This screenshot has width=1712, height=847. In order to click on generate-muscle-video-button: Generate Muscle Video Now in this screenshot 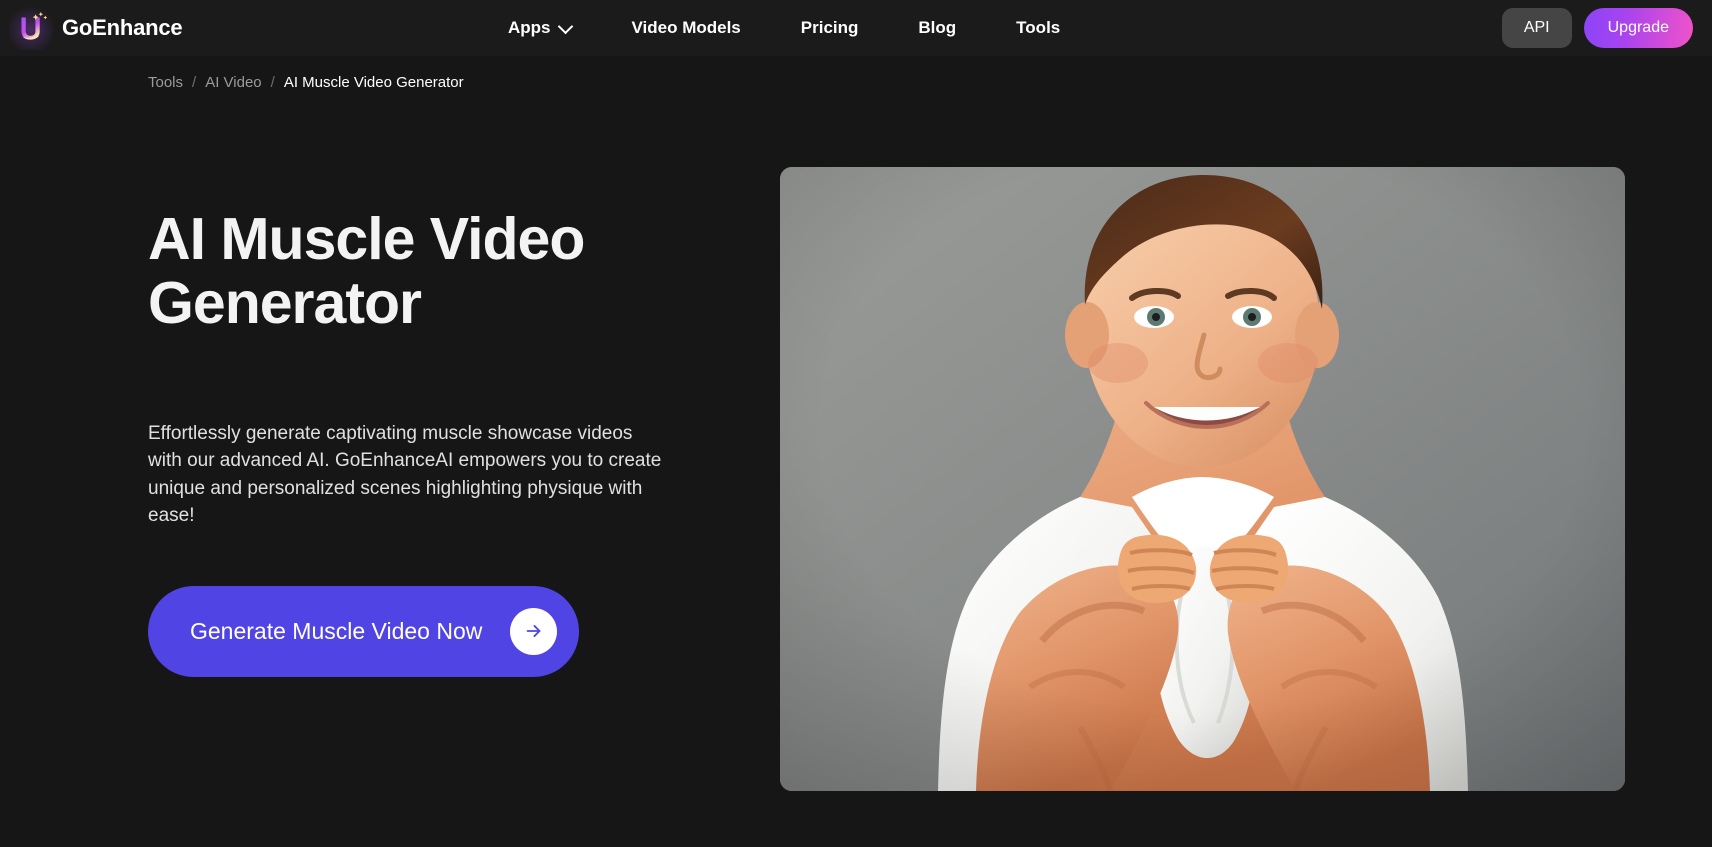, I will do `click(364, 631)`.